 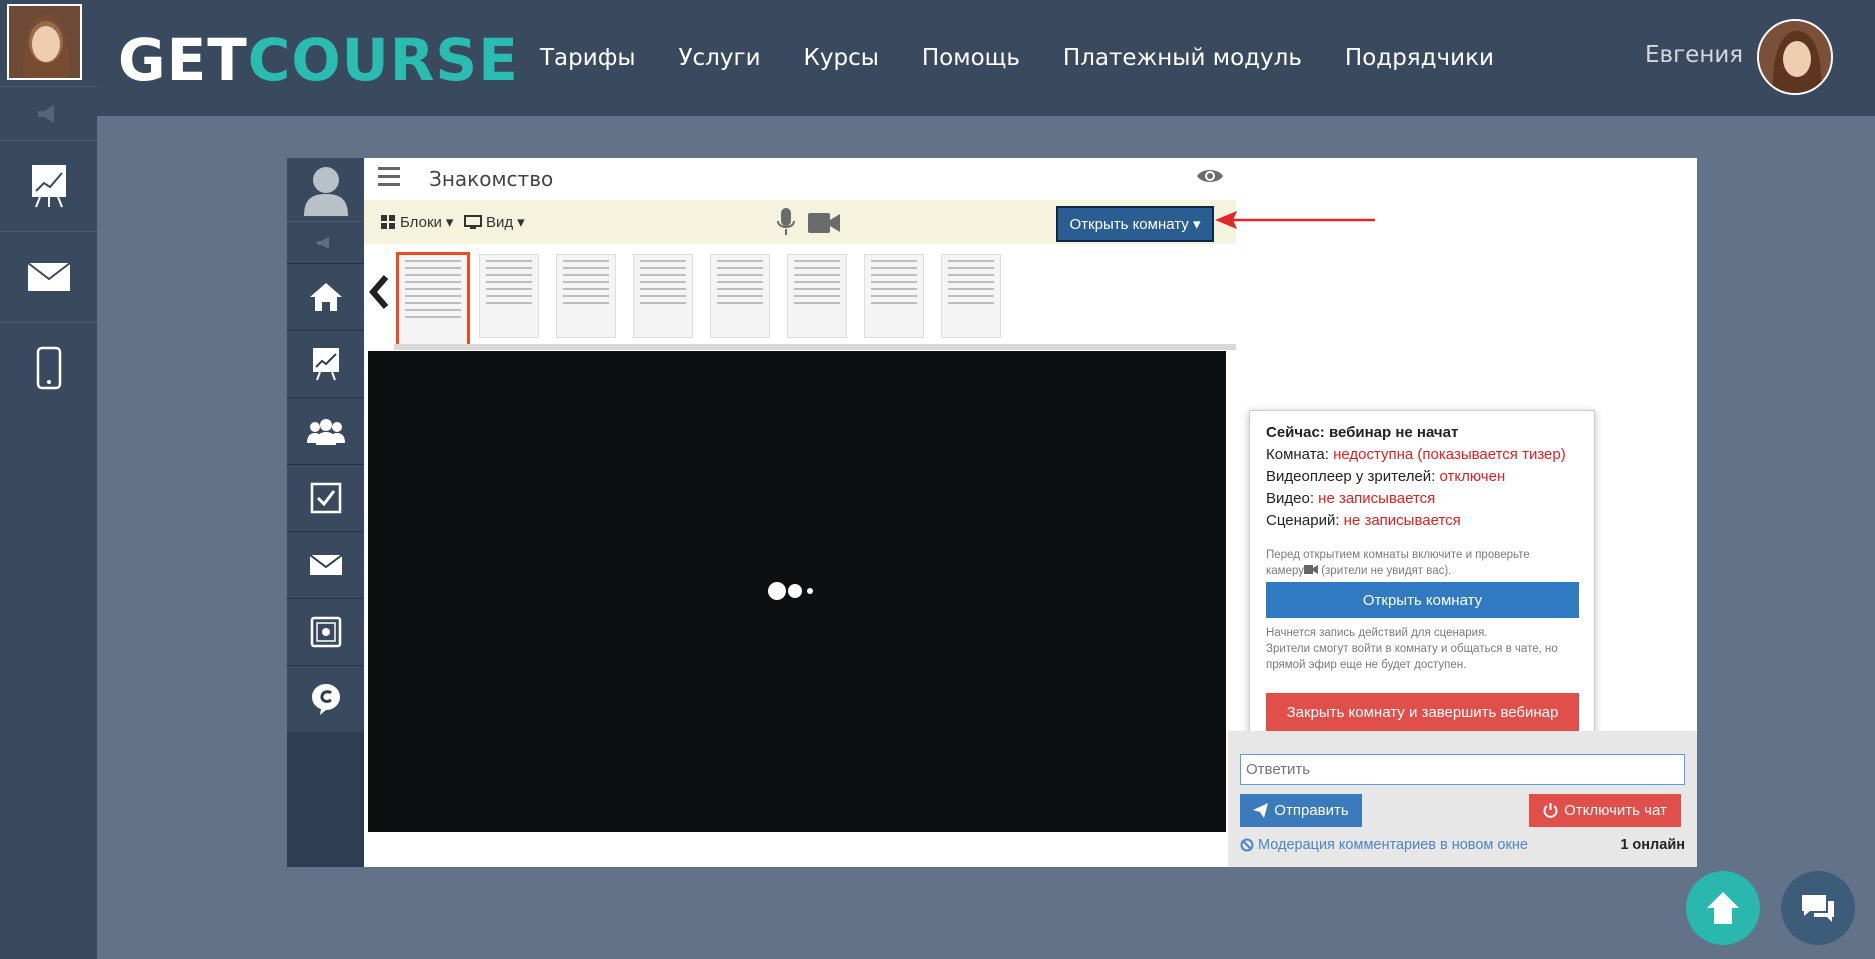 What do you see at coordinates (1422, 712) in the screenshot?
I see `close-room-button: Закрыть комнату и завершить вебинар` at bounding box center [1422, 712].